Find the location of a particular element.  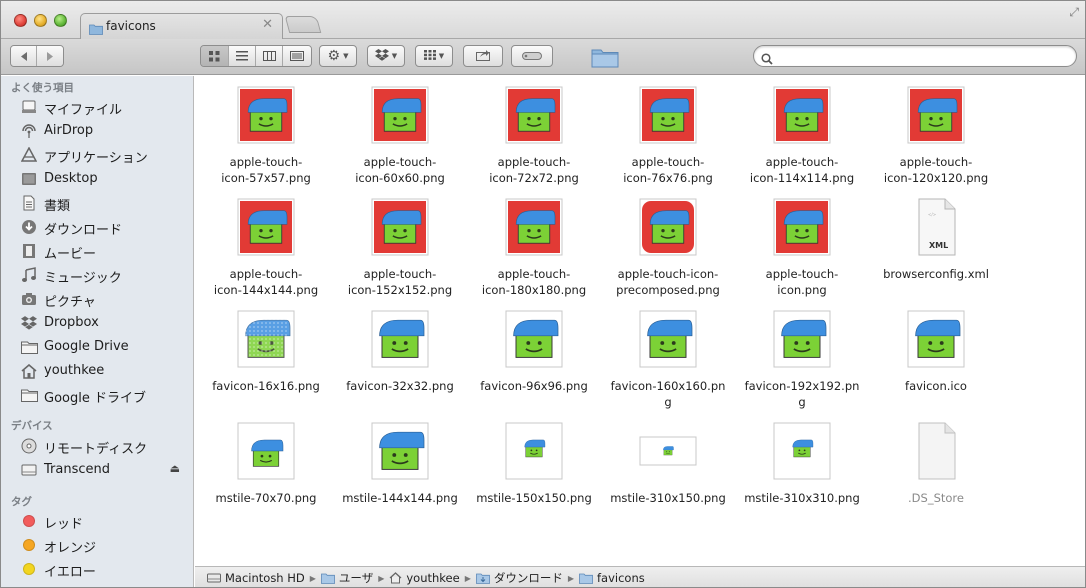

sidebar-item-tag-1: オレンジ is located at coordinates (97, 545).